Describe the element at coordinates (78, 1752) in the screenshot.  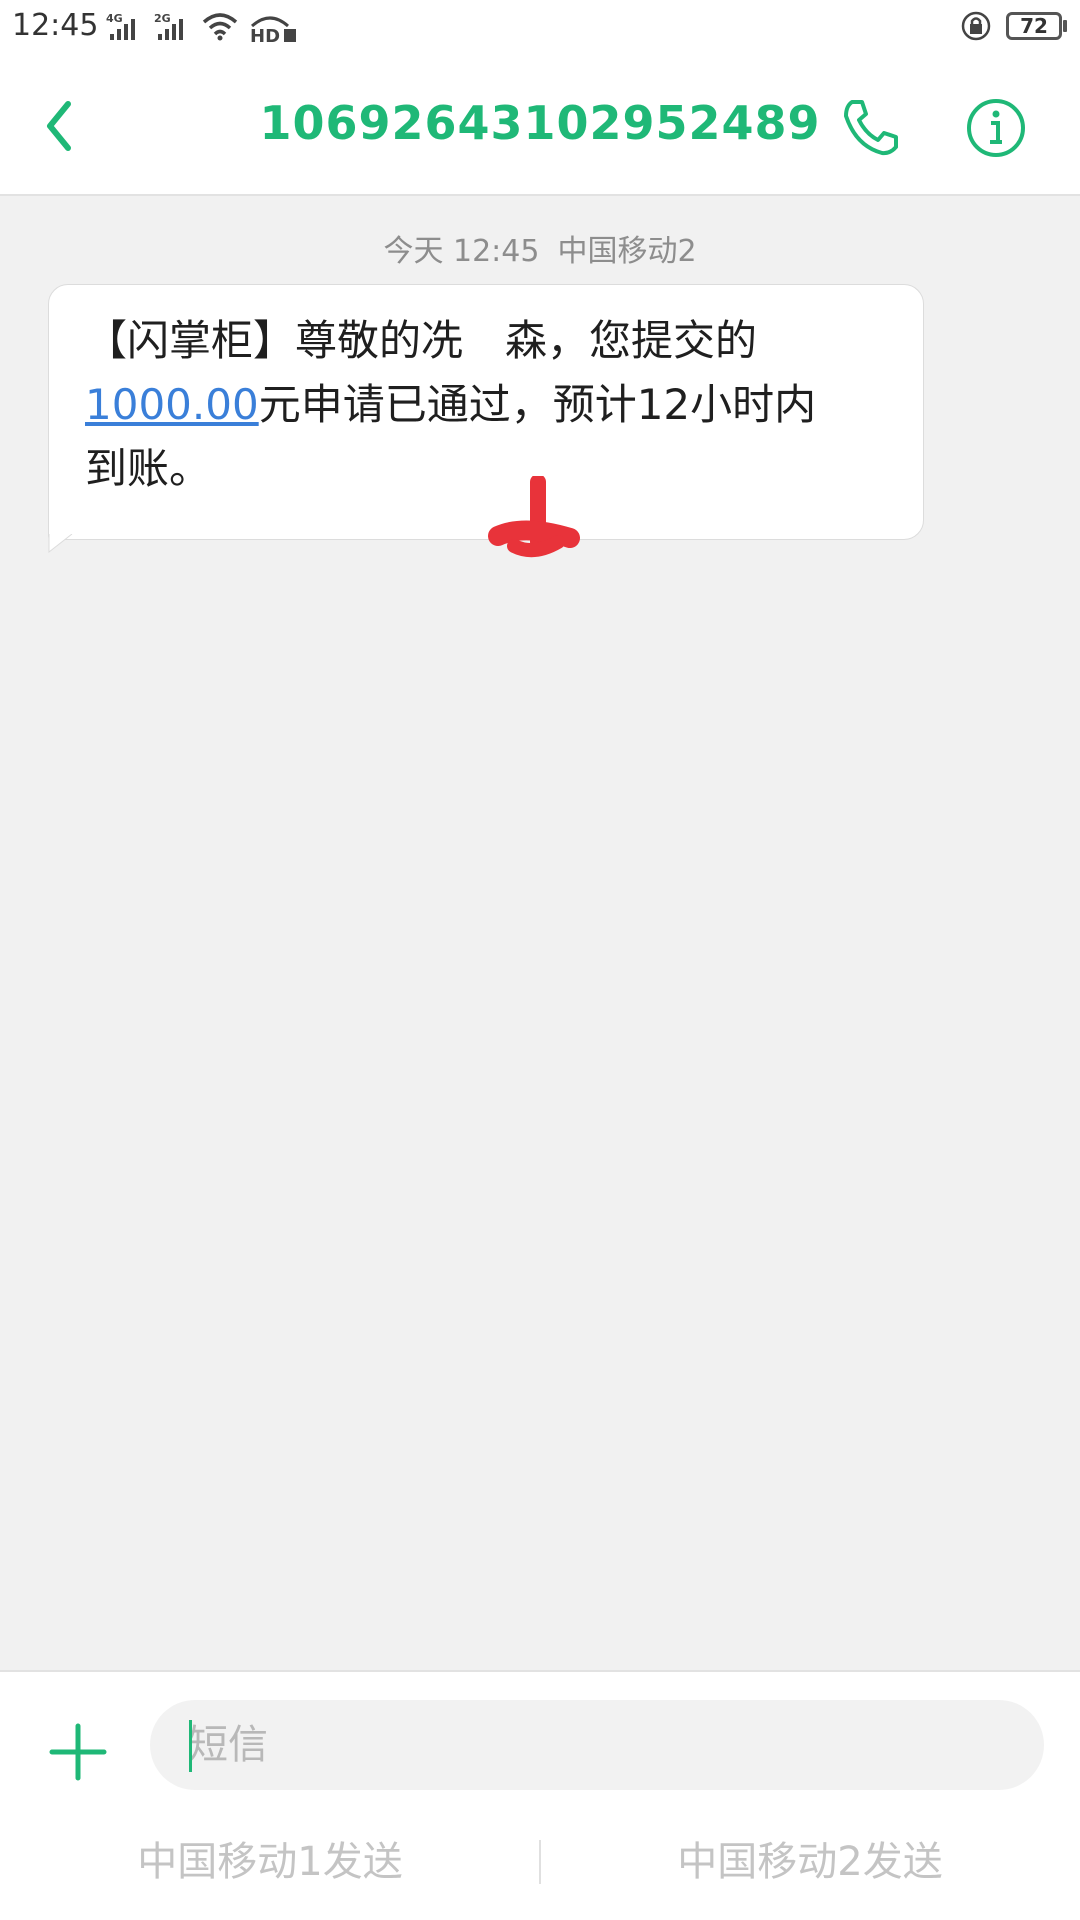
I see `plus-icon` at that location.